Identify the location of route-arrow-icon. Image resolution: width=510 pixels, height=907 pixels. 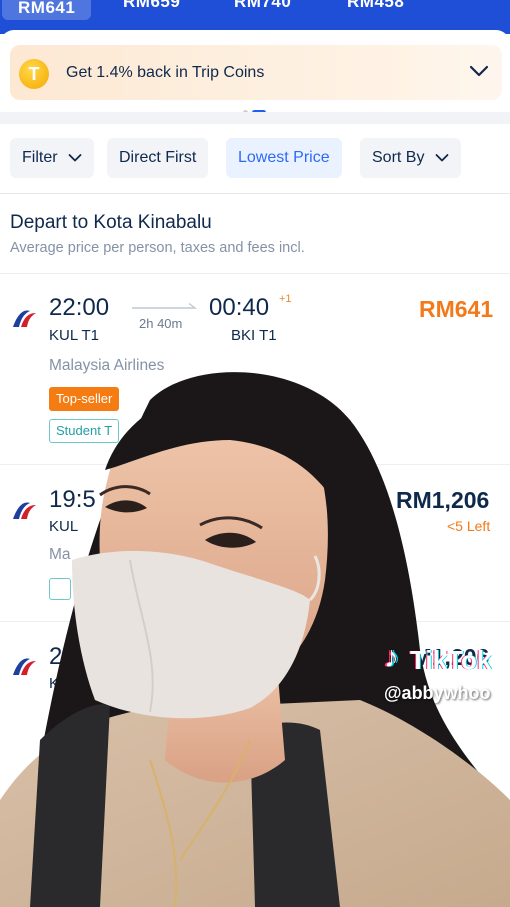
(165, 305).